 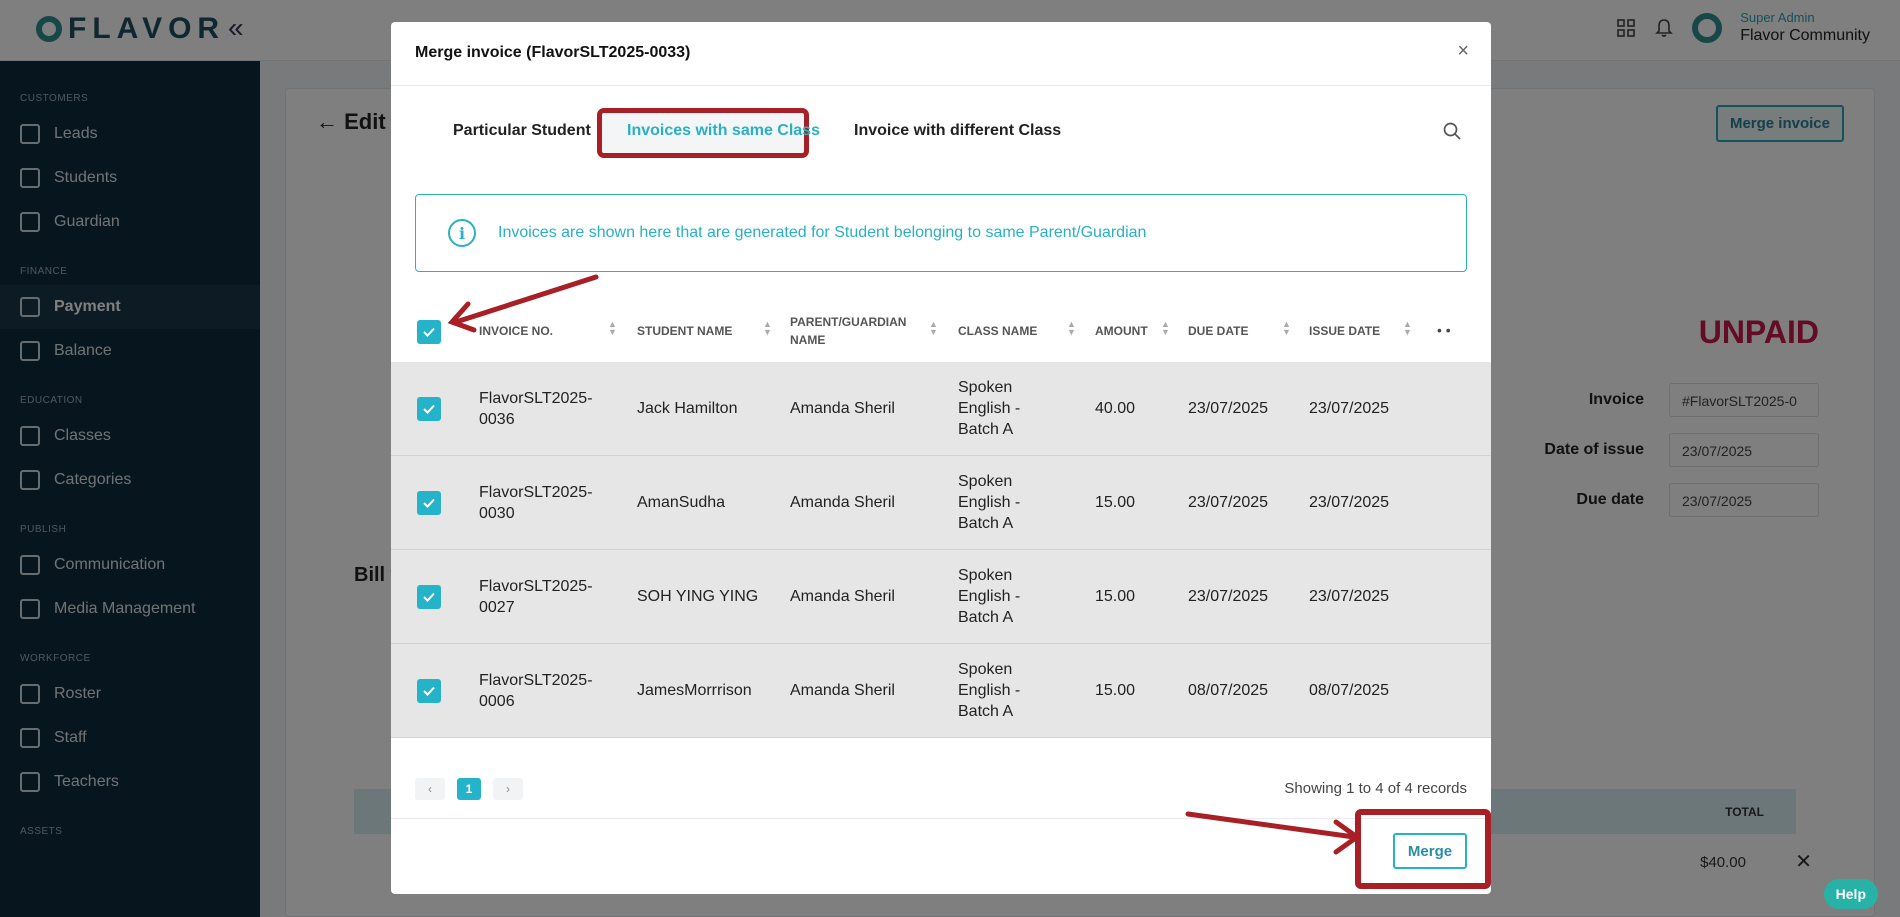 What do you see at coordinates (941, 851) in the screenshot?
I see `modal-footer: Merge` at bounding box center [941, 851].